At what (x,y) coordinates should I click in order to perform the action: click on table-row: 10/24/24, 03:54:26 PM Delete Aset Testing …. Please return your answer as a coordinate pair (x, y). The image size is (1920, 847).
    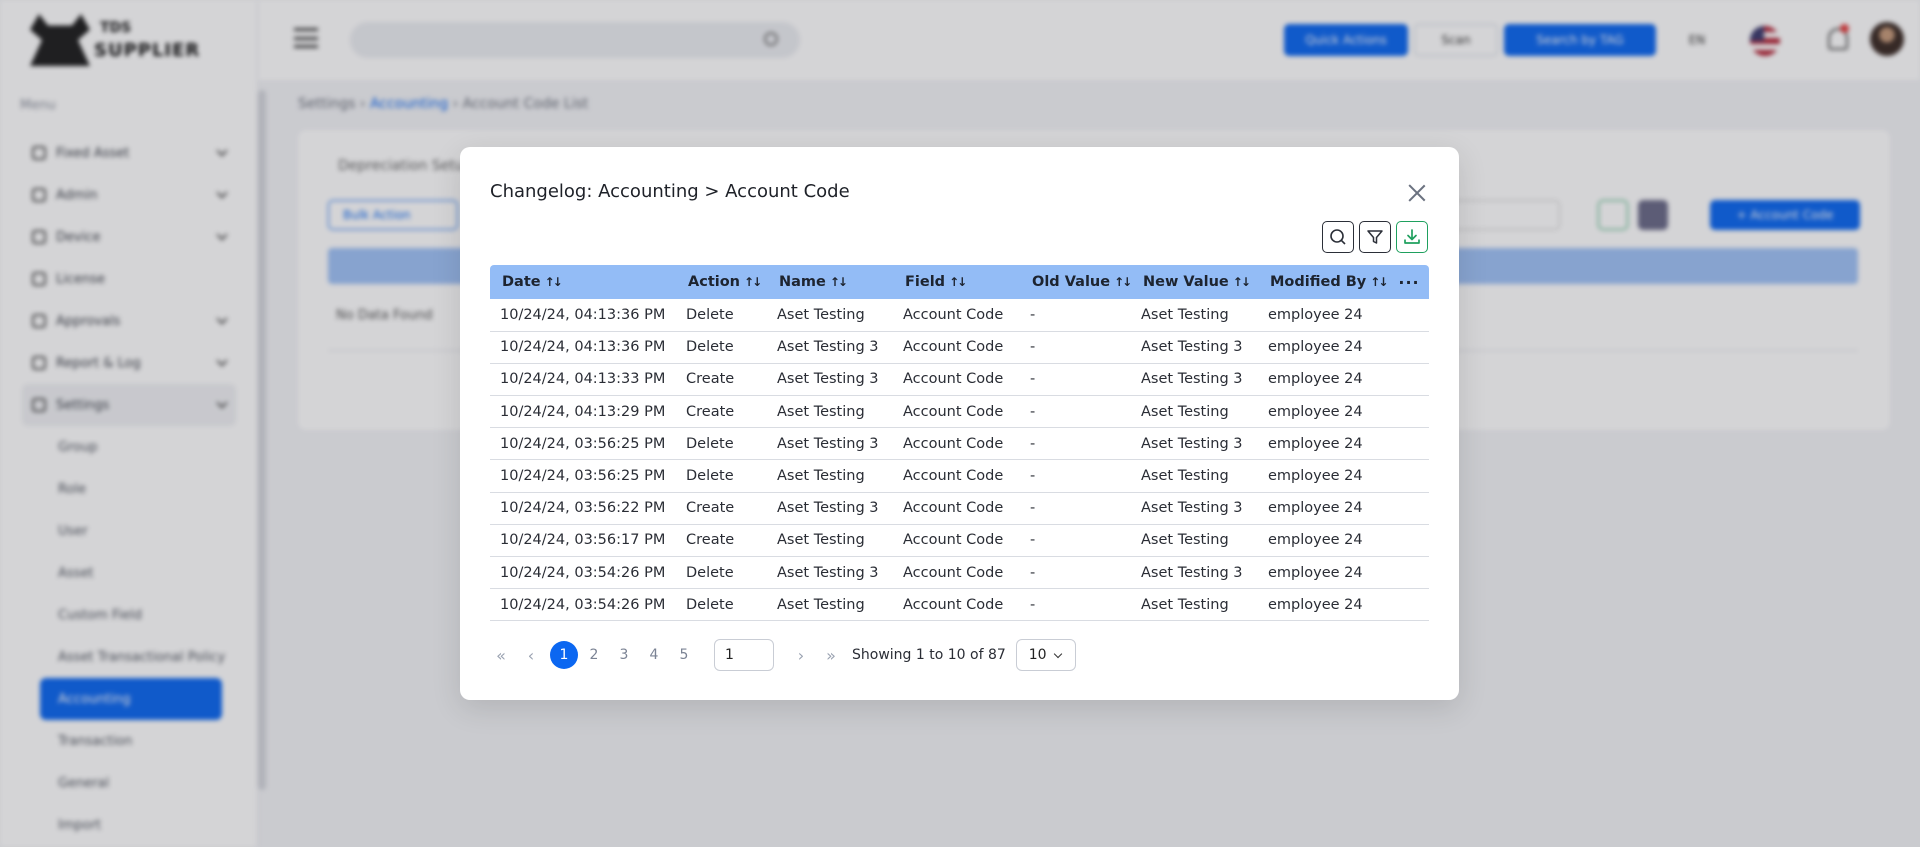
    Looking at the image, I should click on (959, 573).